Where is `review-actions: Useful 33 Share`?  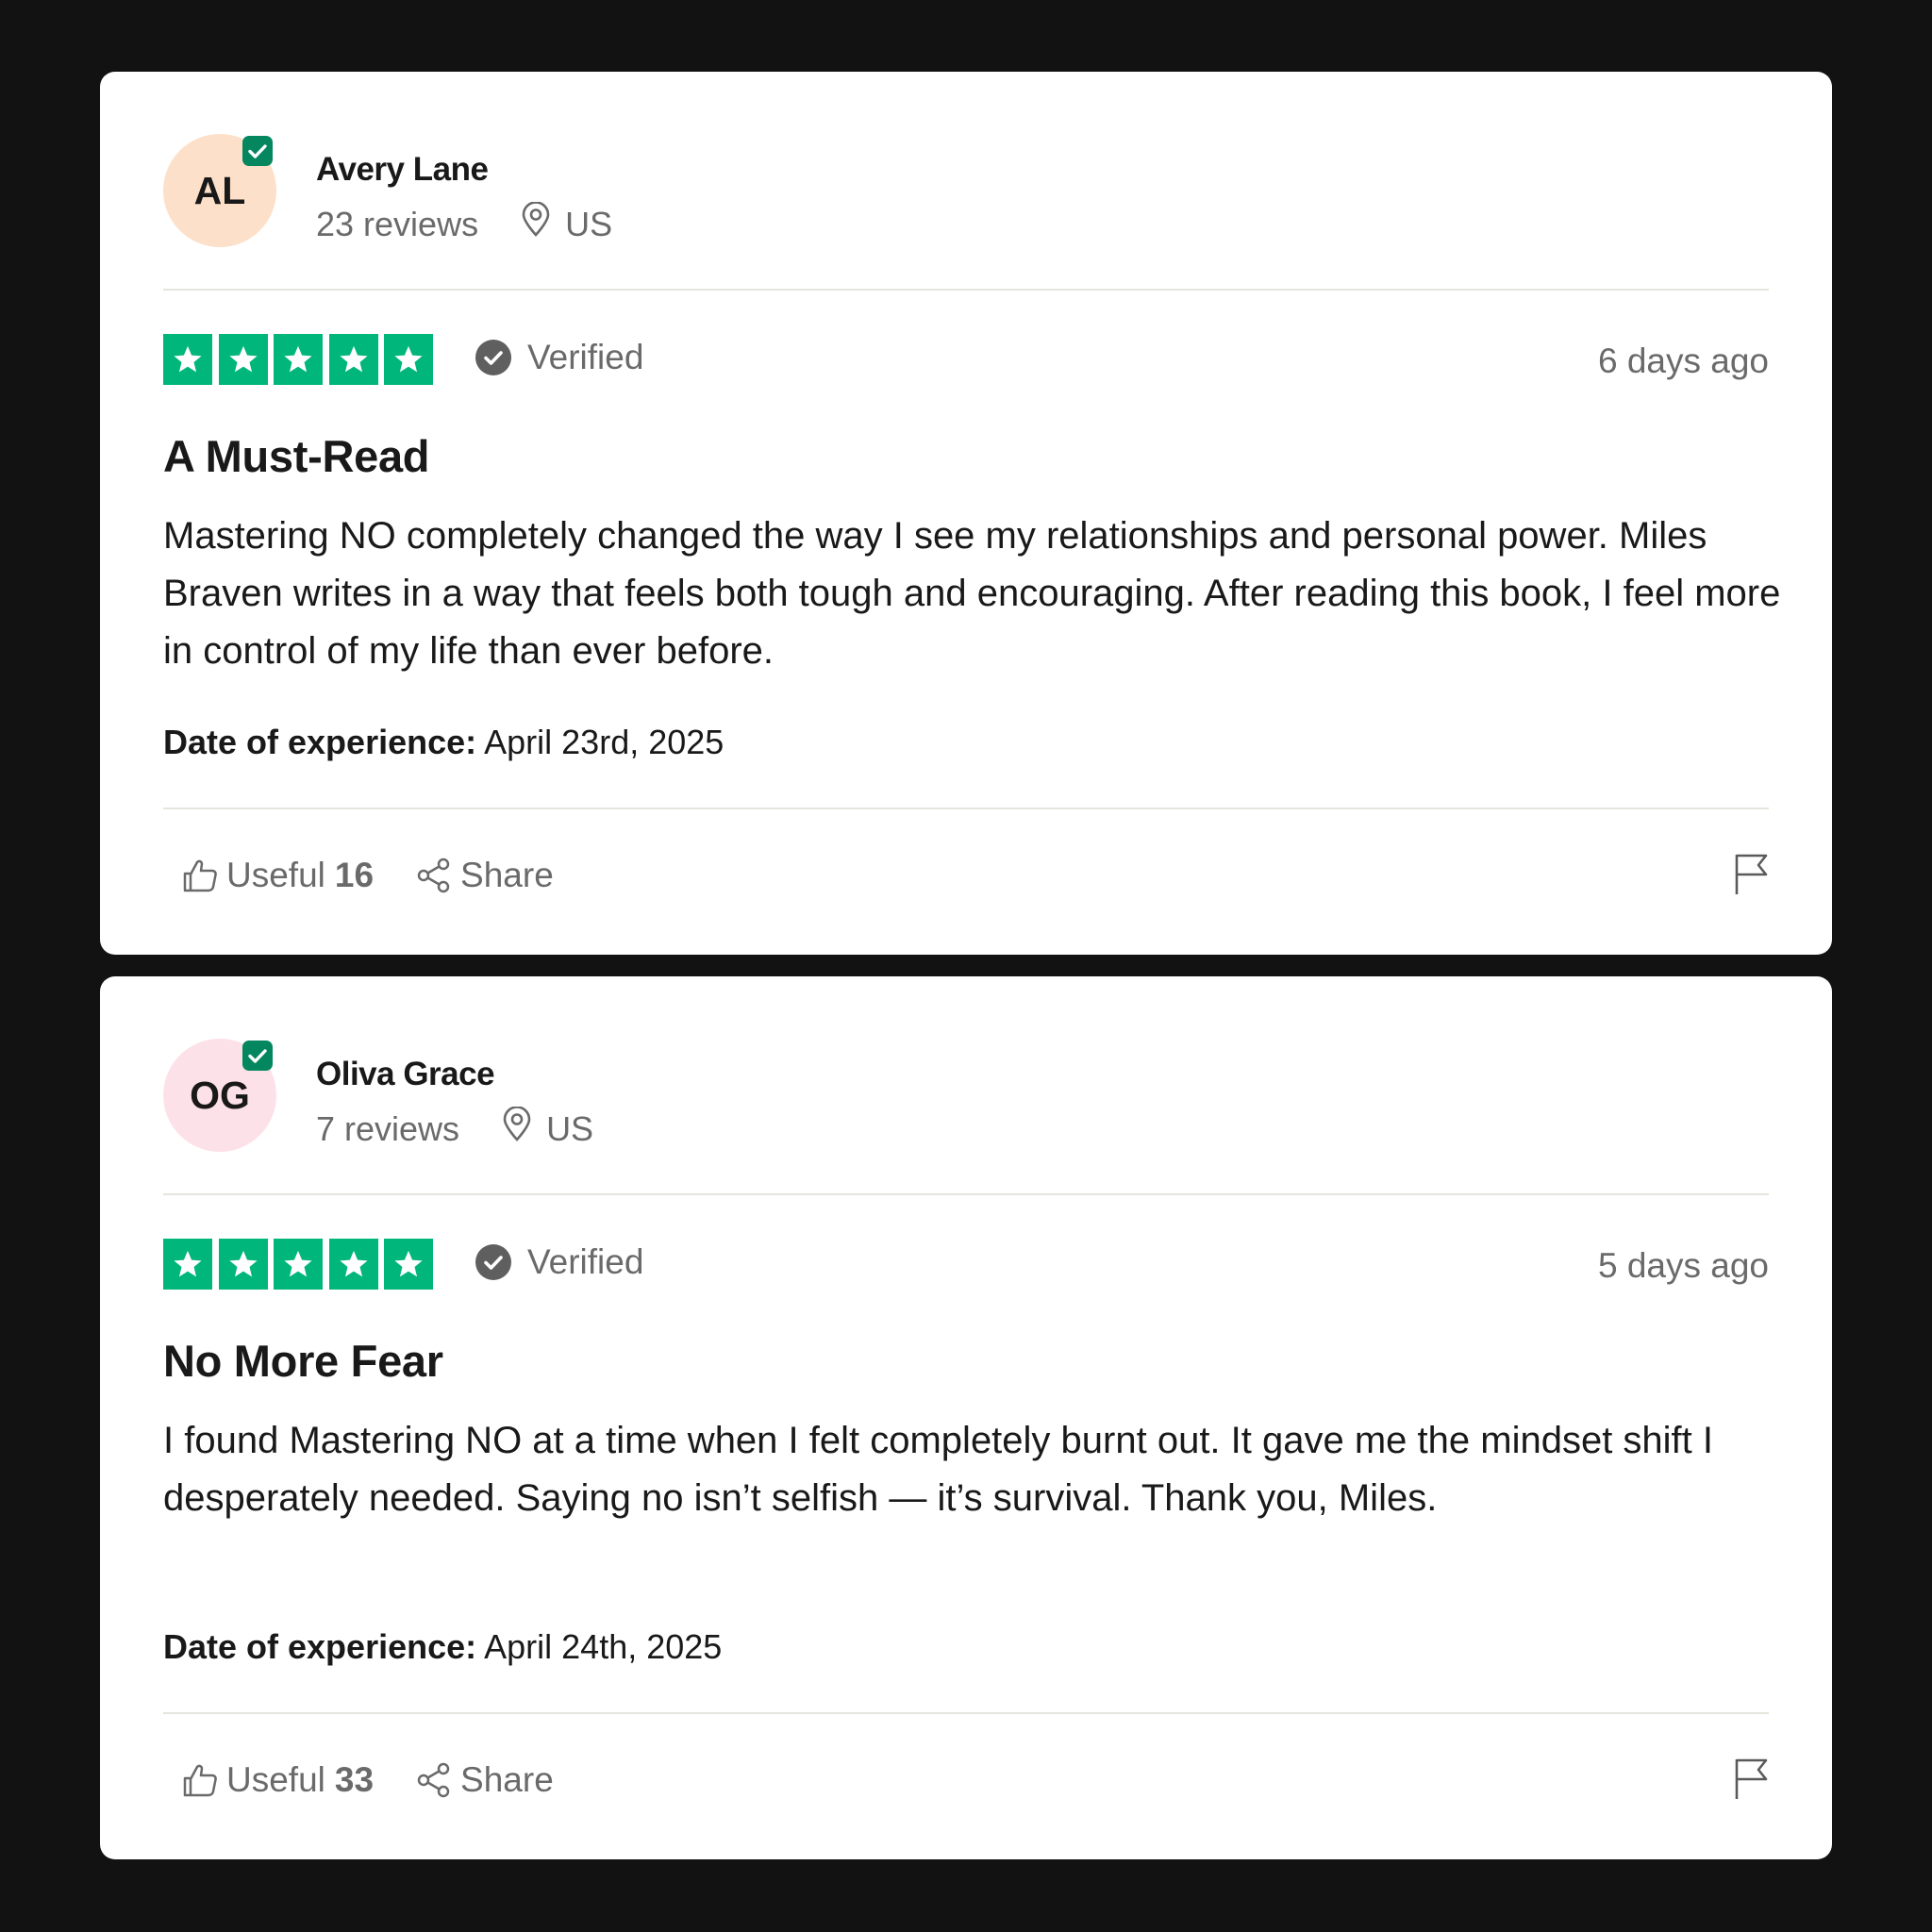
review-actions: Useful 33 Share is located at coordinates (367, 1780).